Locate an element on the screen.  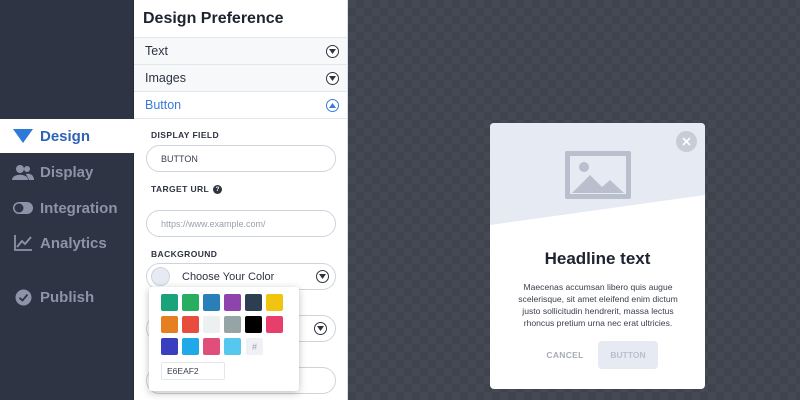
nav-label: Integration is located at coordinates (79, 208).